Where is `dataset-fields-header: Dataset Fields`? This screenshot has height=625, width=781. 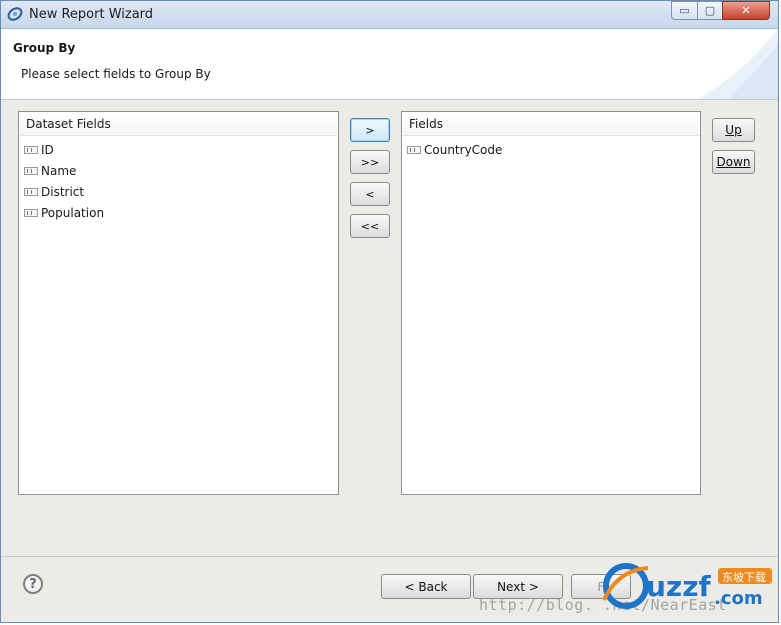 dataset-fields-header: Dataset Fields is located at coordinates (178, 124).